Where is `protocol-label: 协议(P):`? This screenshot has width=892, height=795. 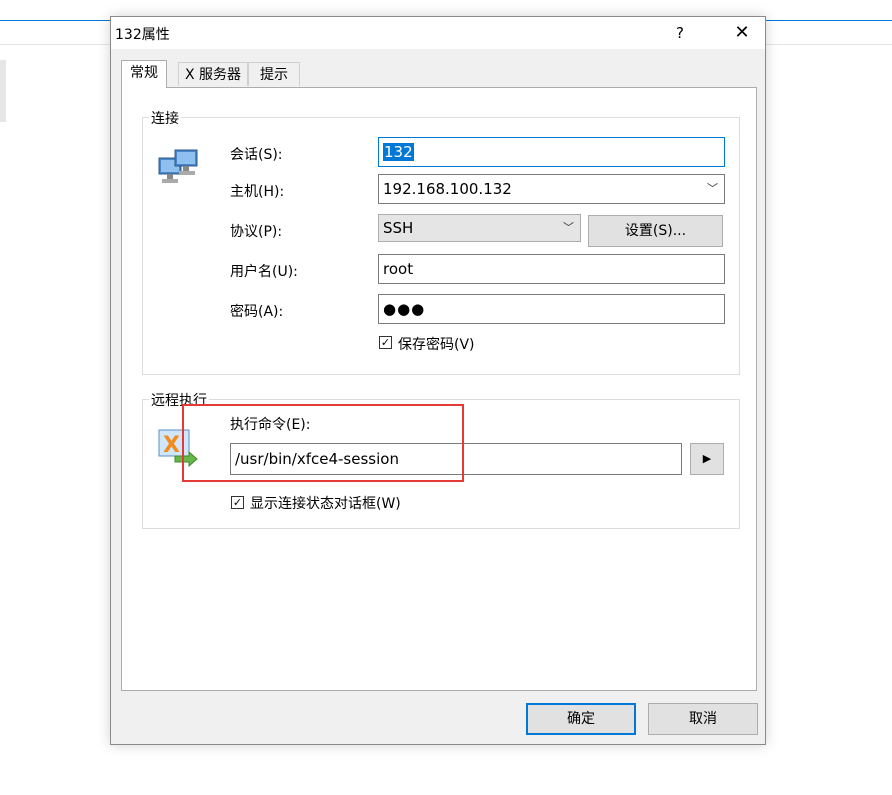
protocol-label: 协议(P): is located at coordinates (256, 232).